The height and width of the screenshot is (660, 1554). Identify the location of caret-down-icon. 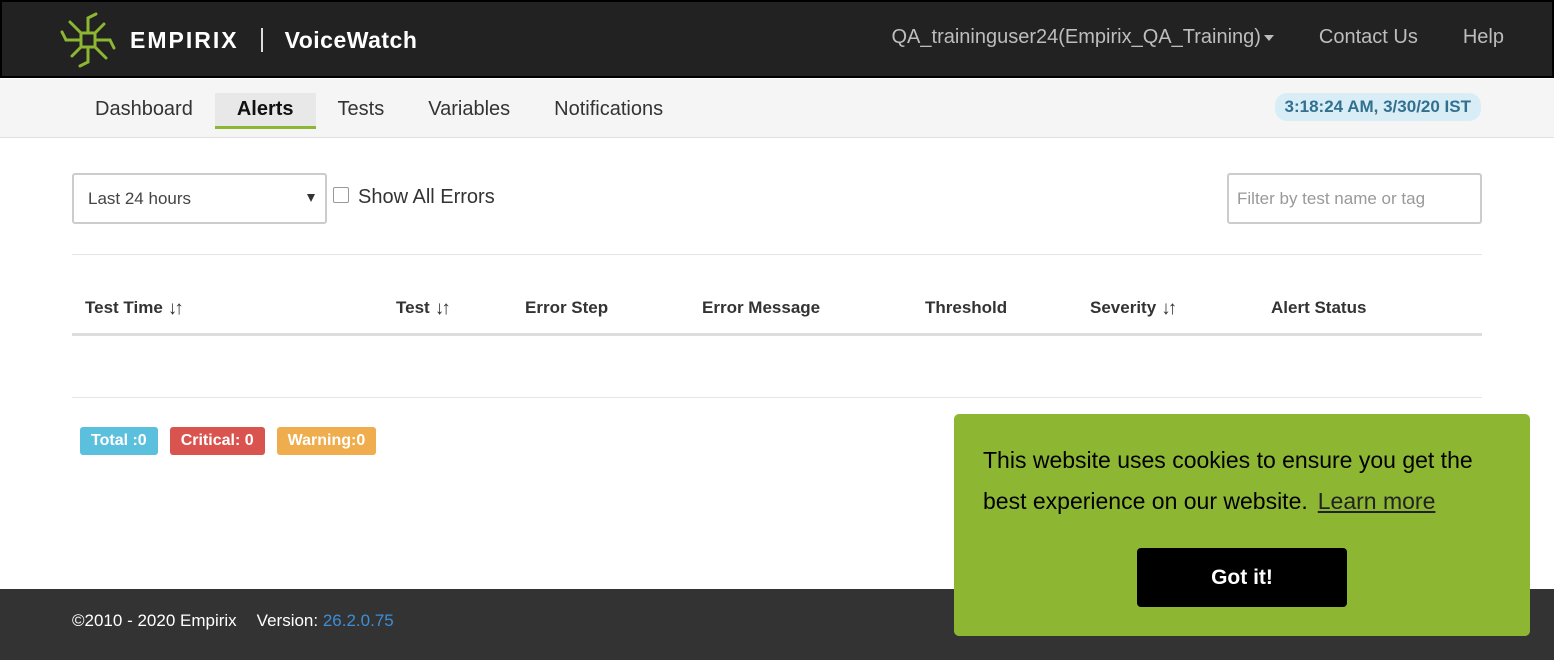
(1268, 37).